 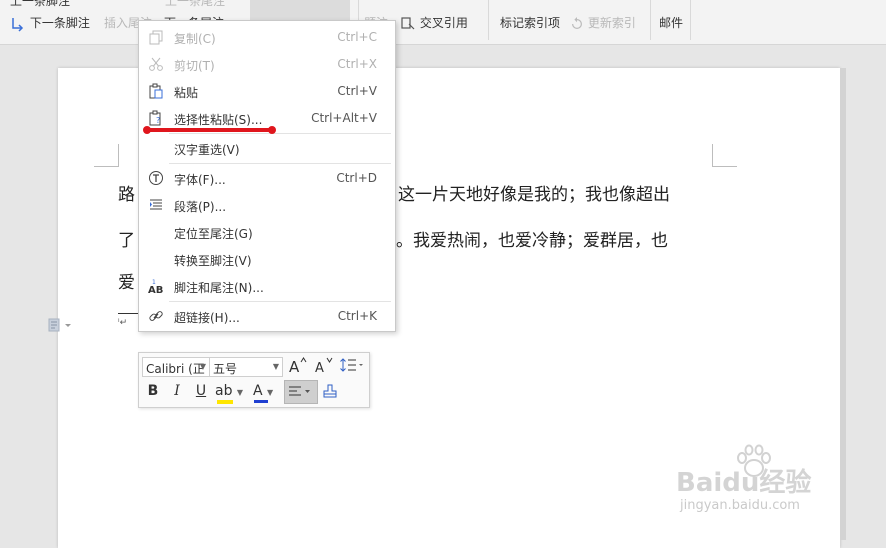 I want to click on crop-mark-right, so click(x=724, y=155).